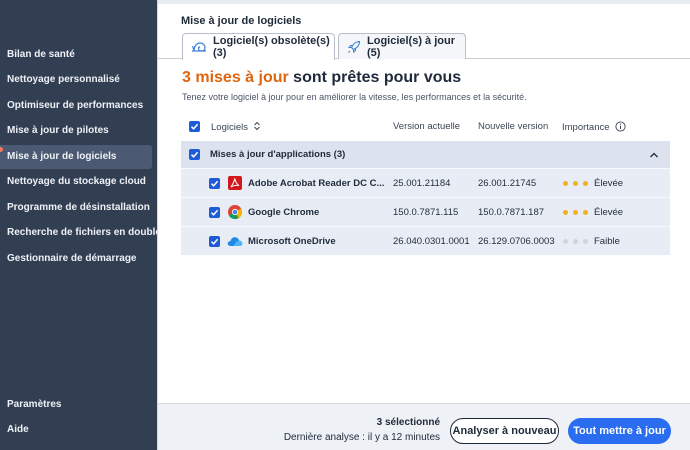 The image size is (690, 450). Describe the element at coordinates (427, 126) in the screenshot. I see `column-header-current-version: Version actuelle` at that location.